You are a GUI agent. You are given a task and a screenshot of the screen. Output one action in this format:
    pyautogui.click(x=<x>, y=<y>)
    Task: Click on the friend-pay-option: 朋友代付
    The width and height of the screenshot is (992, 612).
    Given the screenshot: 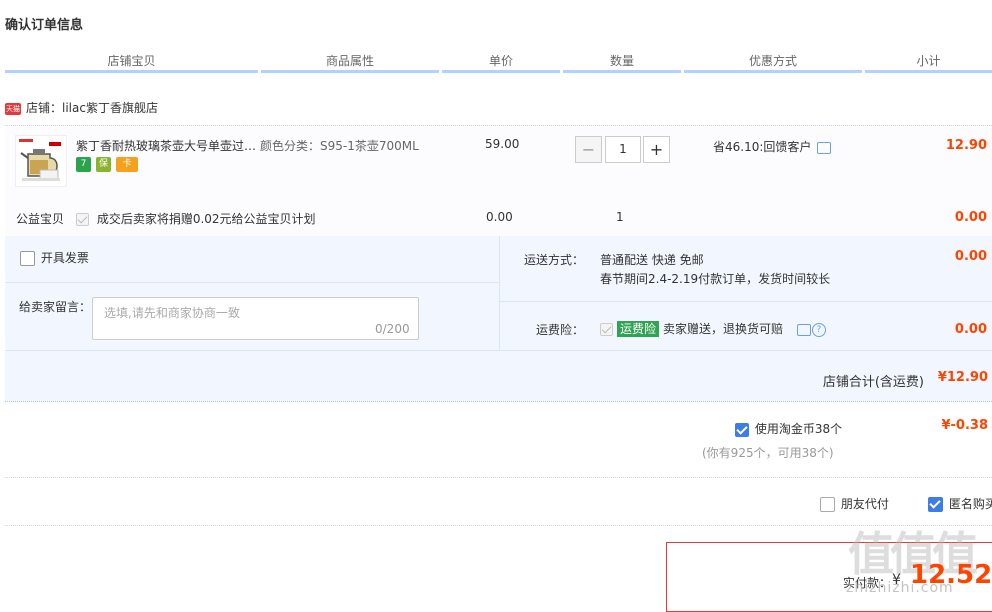 What is the action you would take?
    pyautogui.click(x=854, y=503)
    